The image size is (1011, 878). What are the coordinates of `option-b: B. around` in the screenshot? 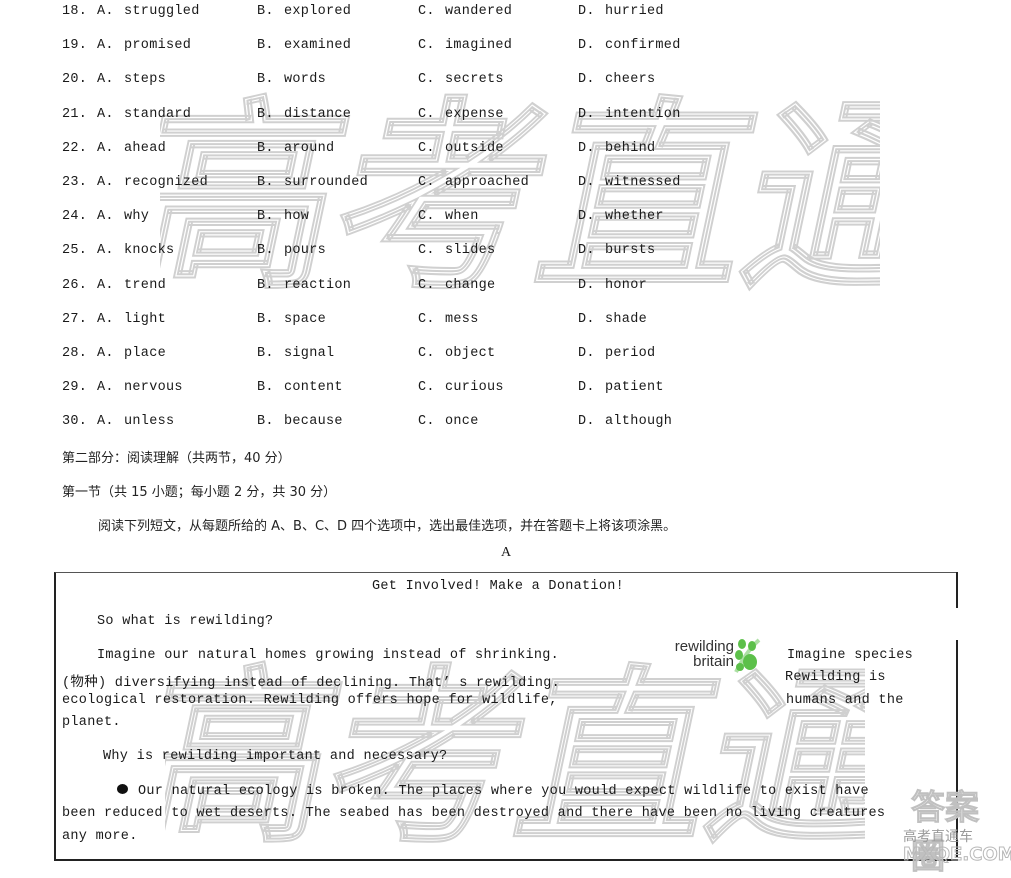 It's located at (295, 148).